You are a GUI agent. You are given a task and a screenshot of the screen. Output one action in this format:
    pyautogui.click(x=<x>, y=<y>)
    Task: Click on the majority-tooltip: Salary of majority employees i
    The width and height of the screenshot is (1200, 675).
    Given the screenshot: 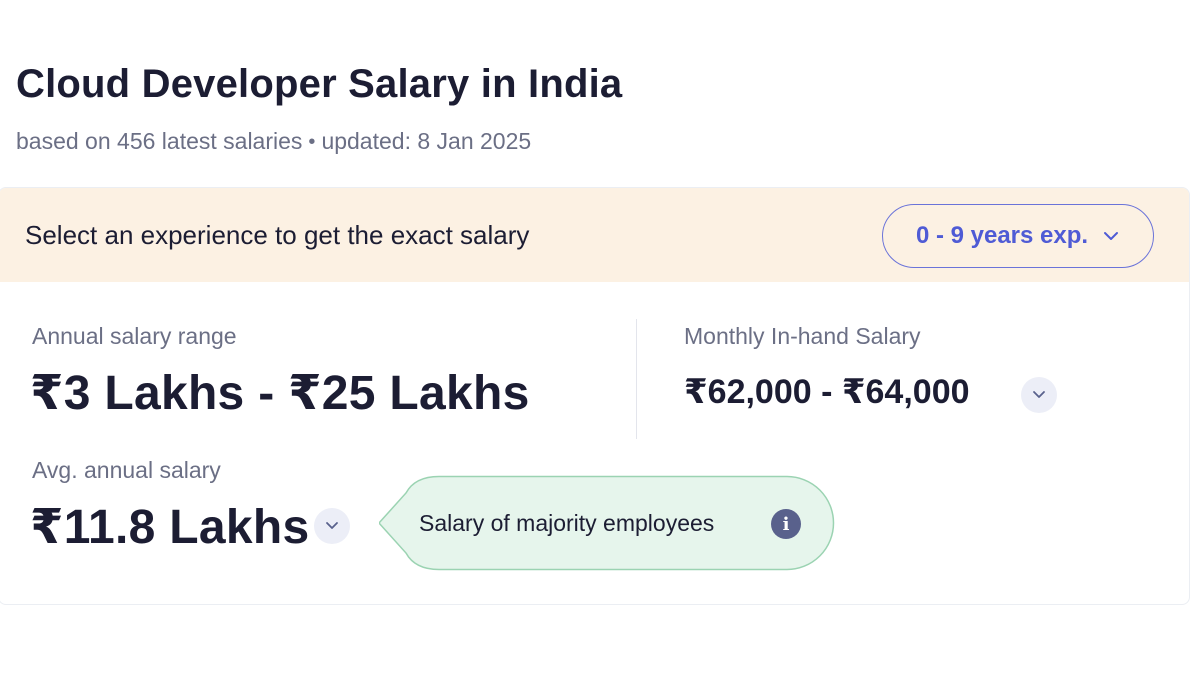 What is the action you would take?
    pyautogui.click(x=607, y=523)
    